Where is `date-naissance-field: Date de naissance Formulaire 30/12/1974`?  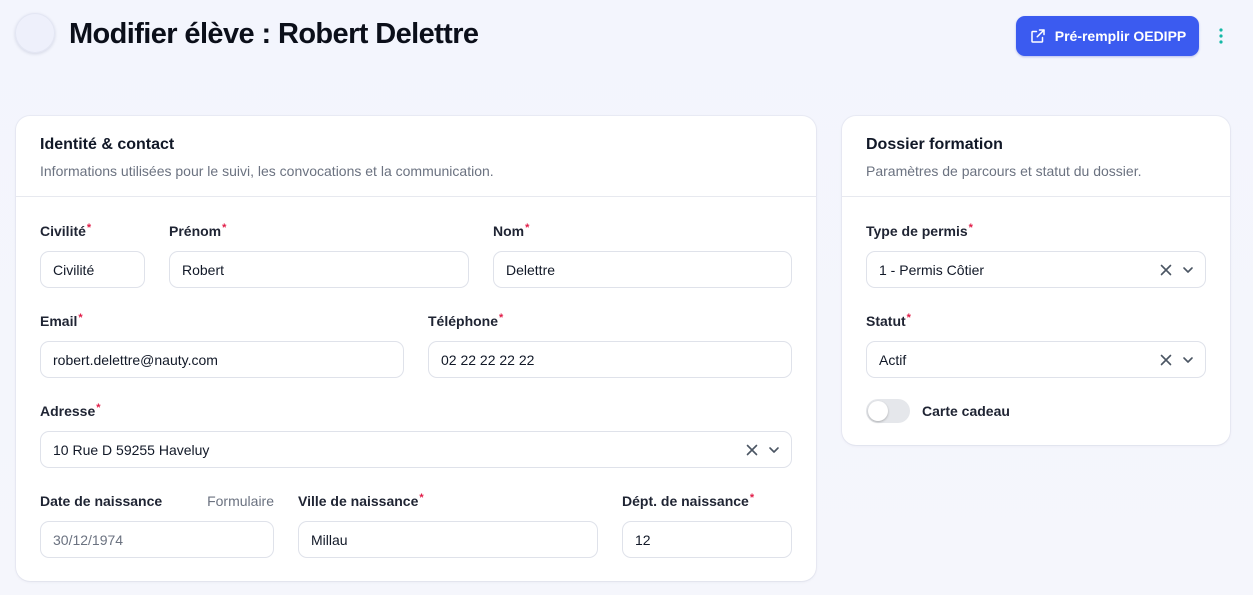
date-naissance-field: Date de naissance Formulaire 30/12/1974 is located at coordinates (157, 525).